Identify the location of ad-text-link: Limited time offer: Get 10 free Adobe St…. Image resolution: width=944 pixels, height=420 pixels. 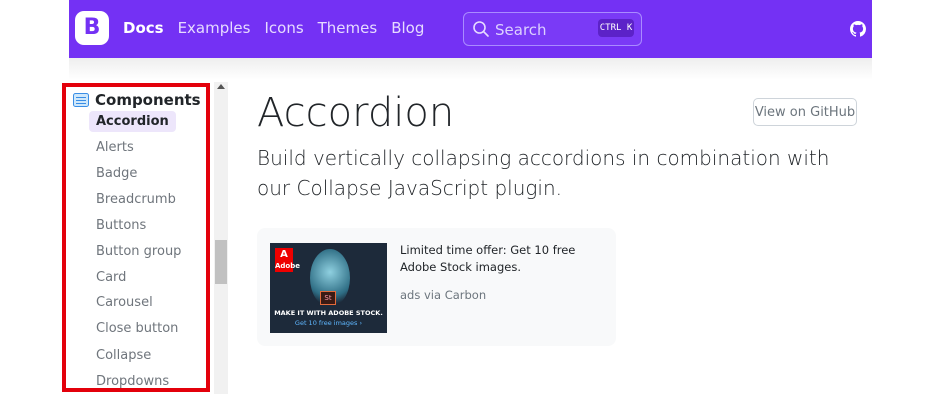
(505, 259).